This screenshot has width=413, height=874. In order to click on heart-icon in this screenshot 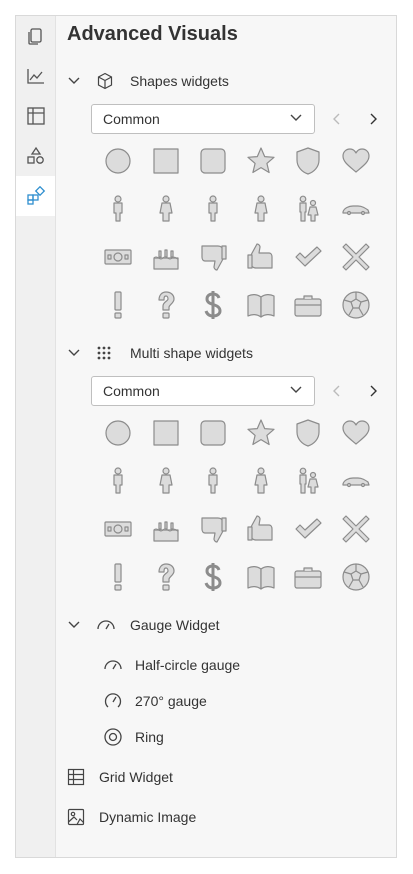, I will do `click(355, 160)`.